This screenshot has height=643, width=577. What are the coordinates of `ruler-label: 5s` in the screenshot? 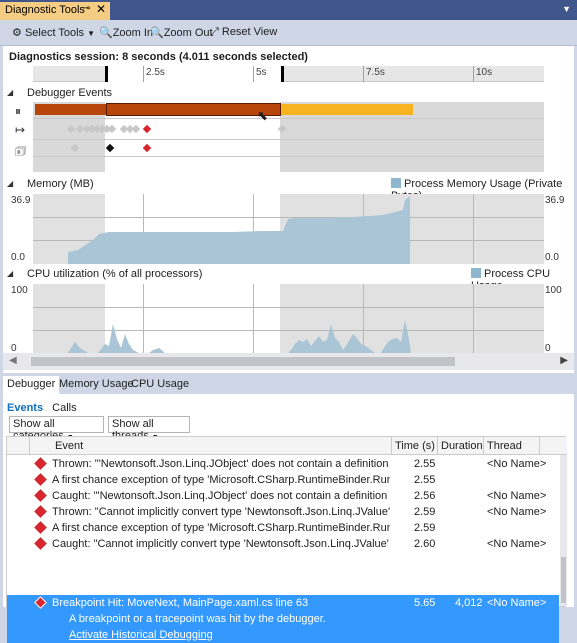 It's located at (261, 72).